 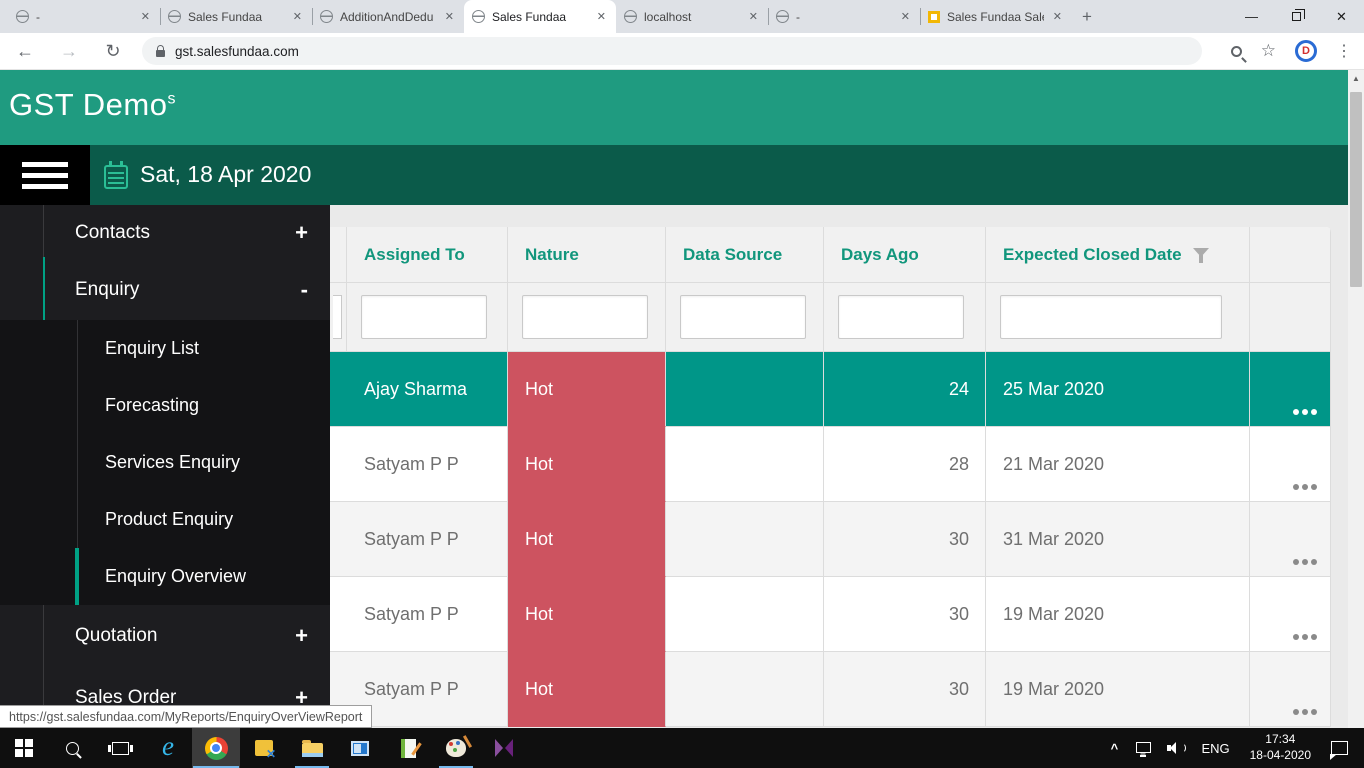 What do you see at coordinates (427, 255) in the screenshot?
I see `column-header-assigned-to: Assigned To` at bounding box center [427, 255].